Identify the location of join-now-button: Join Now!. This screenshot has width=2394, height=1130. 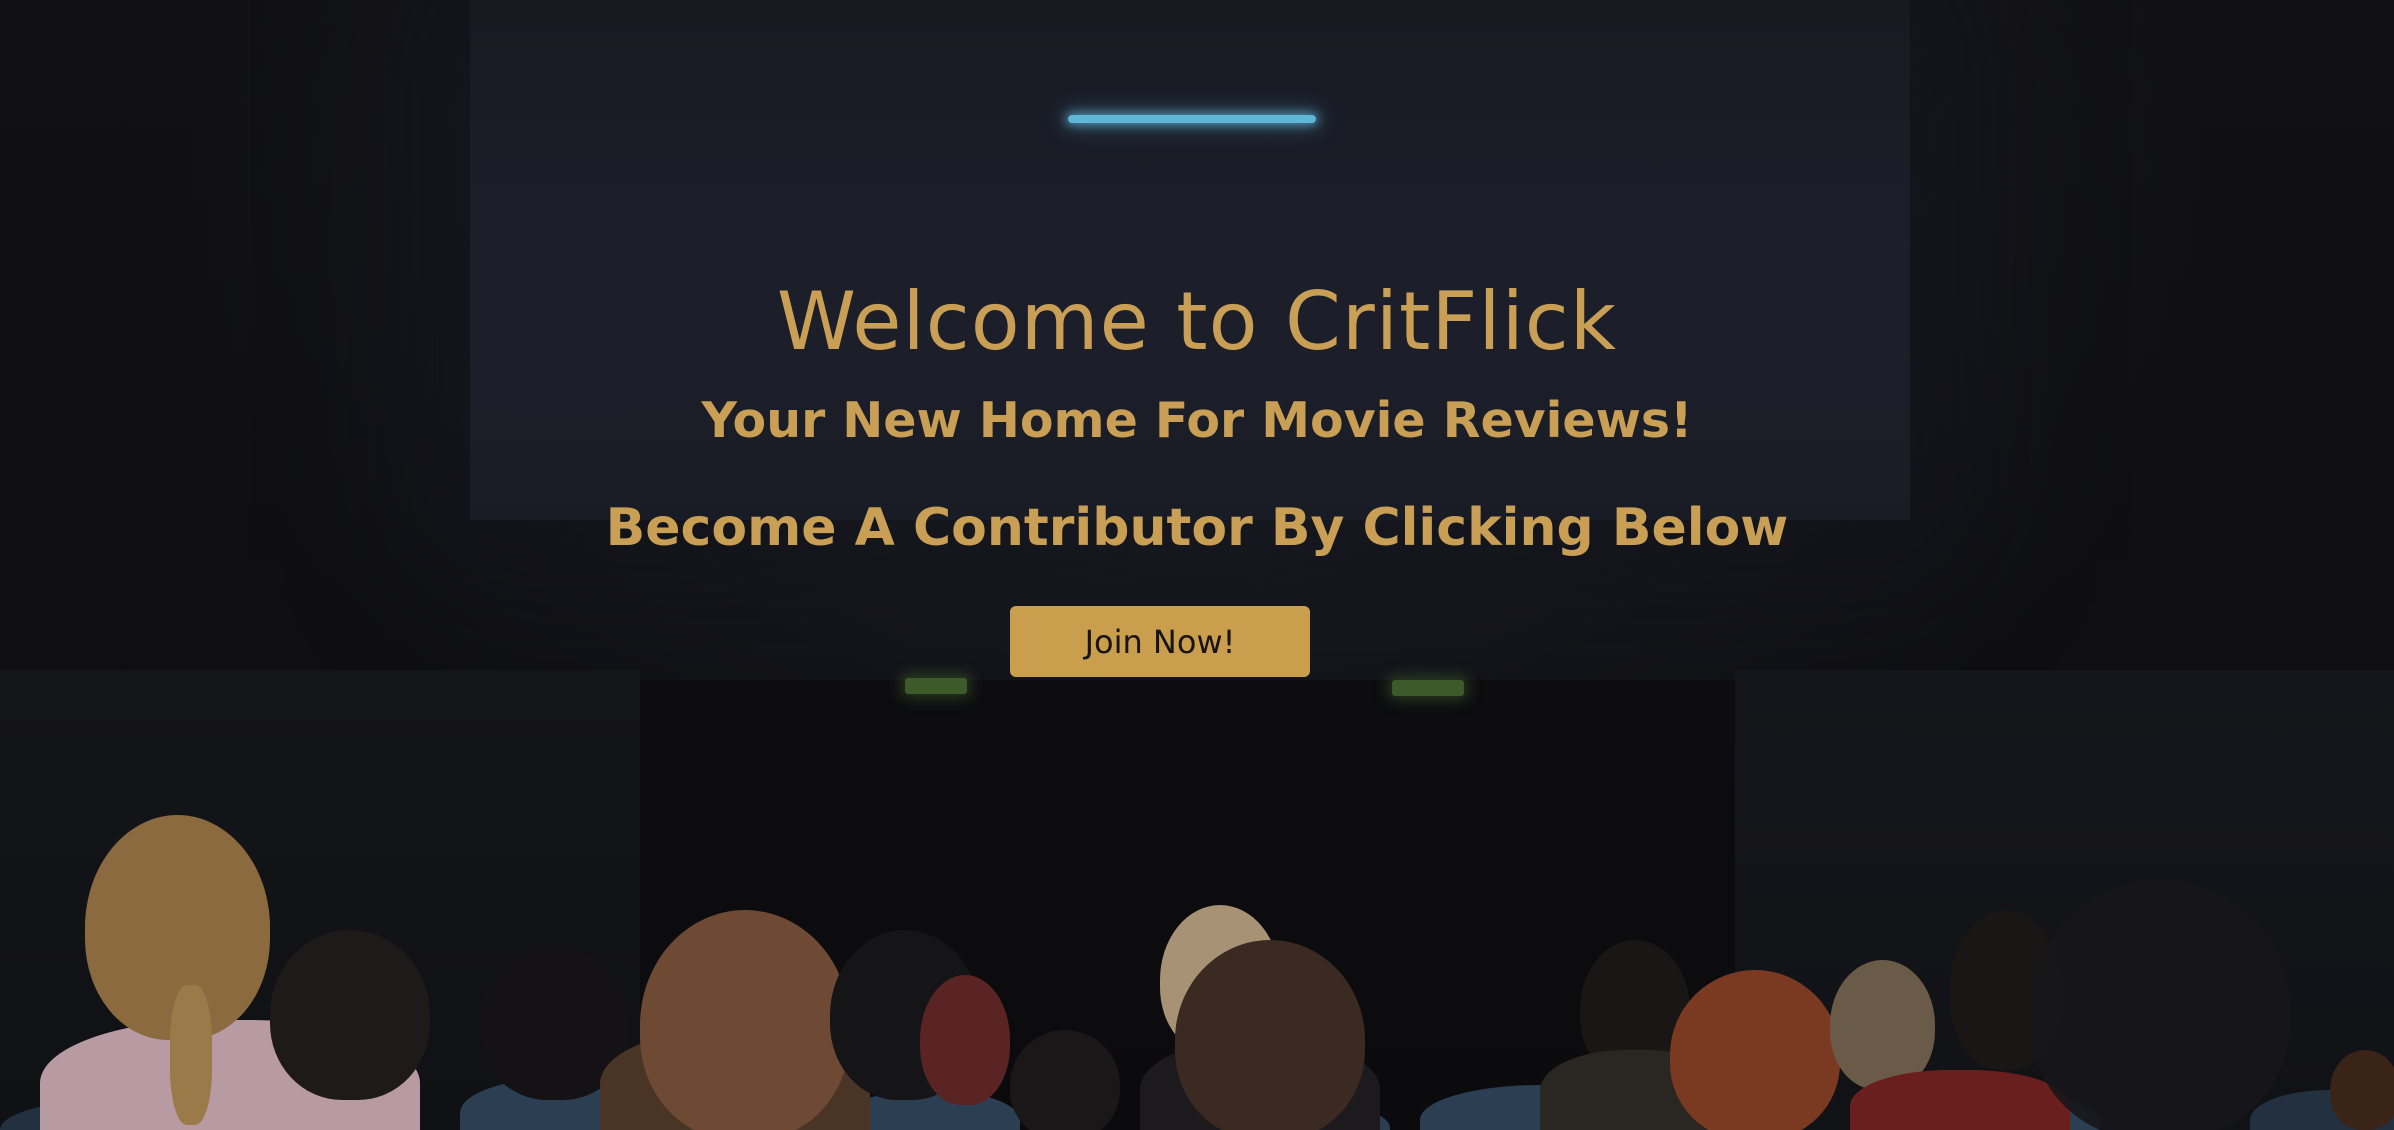
(1160, 641).